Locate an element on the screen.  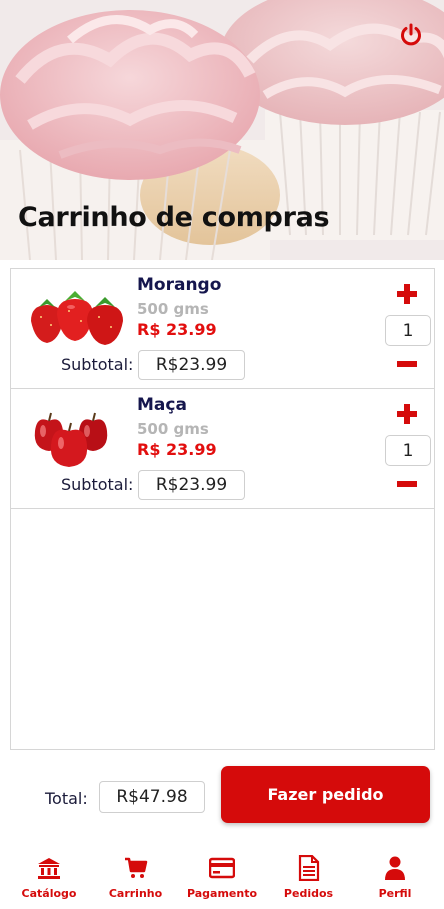
nav-item-perfil: Perfil is located at coordinates (395, 879).